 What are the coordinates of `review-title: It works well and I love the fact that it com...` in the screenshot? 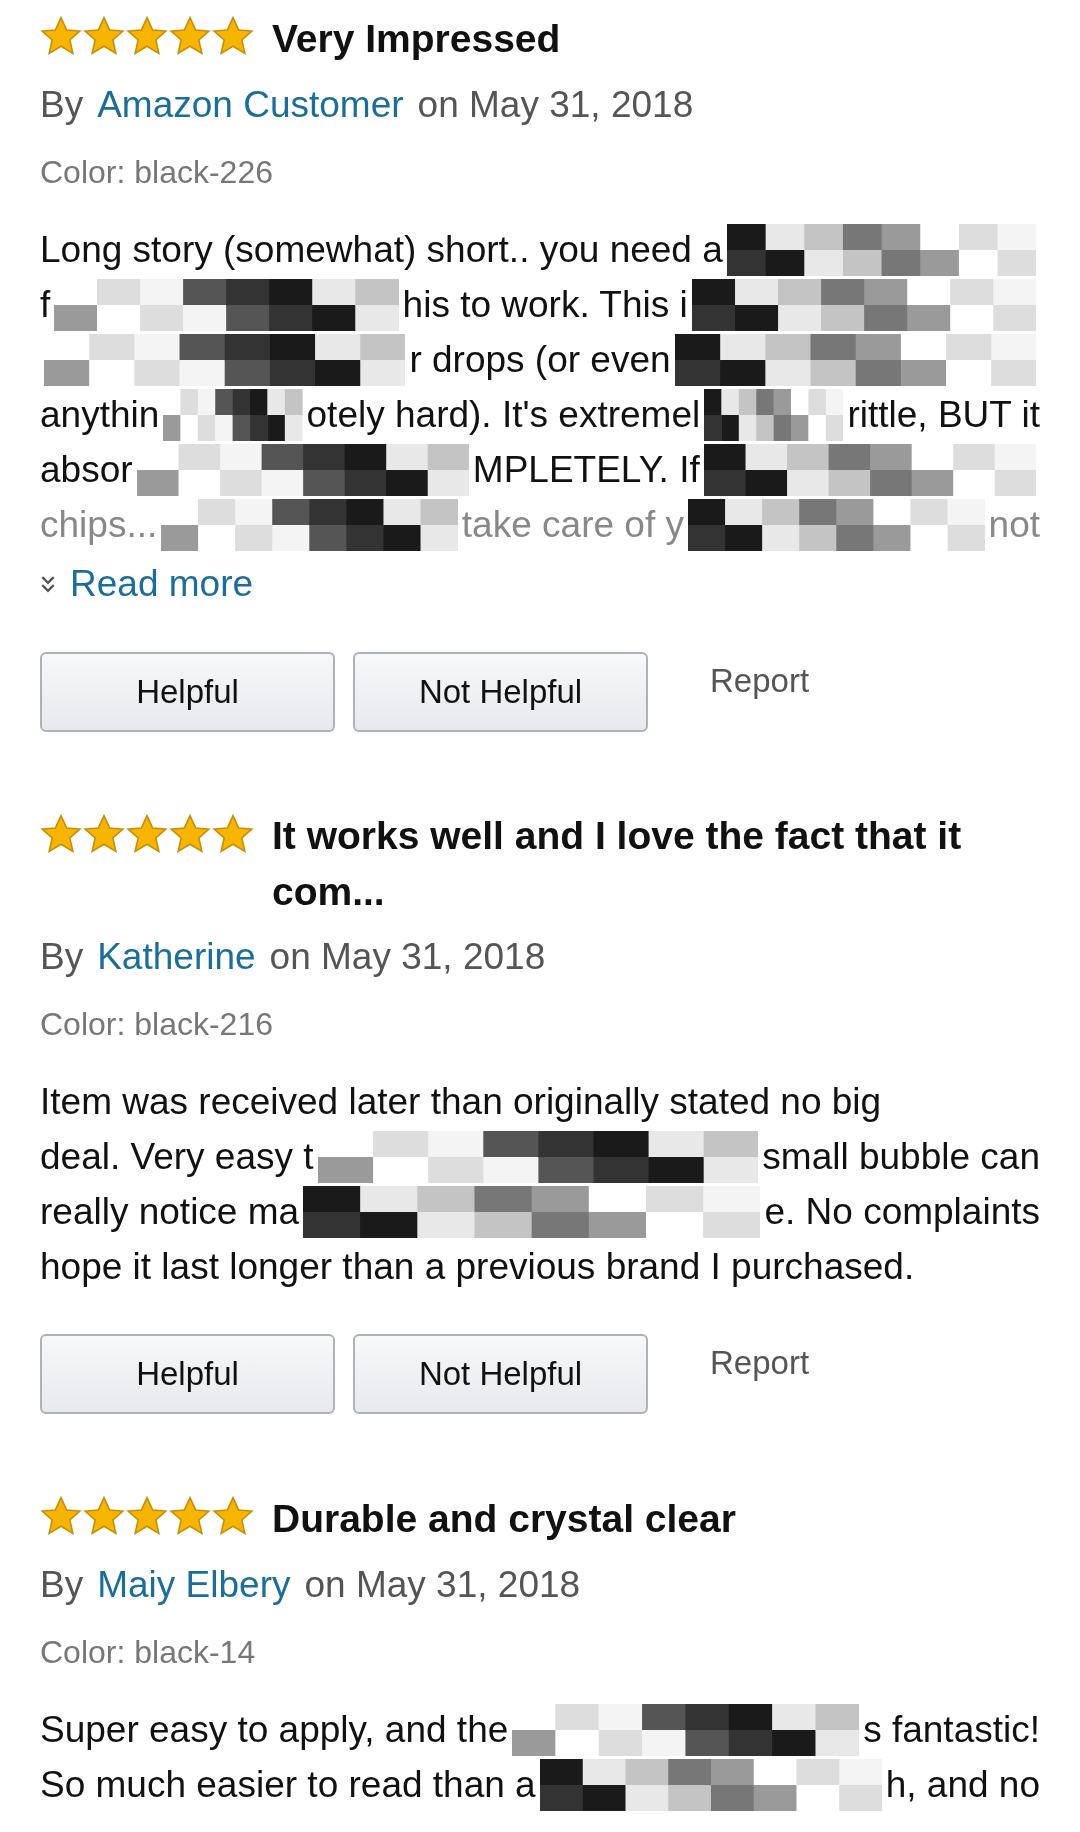 It's located at (617, 864).